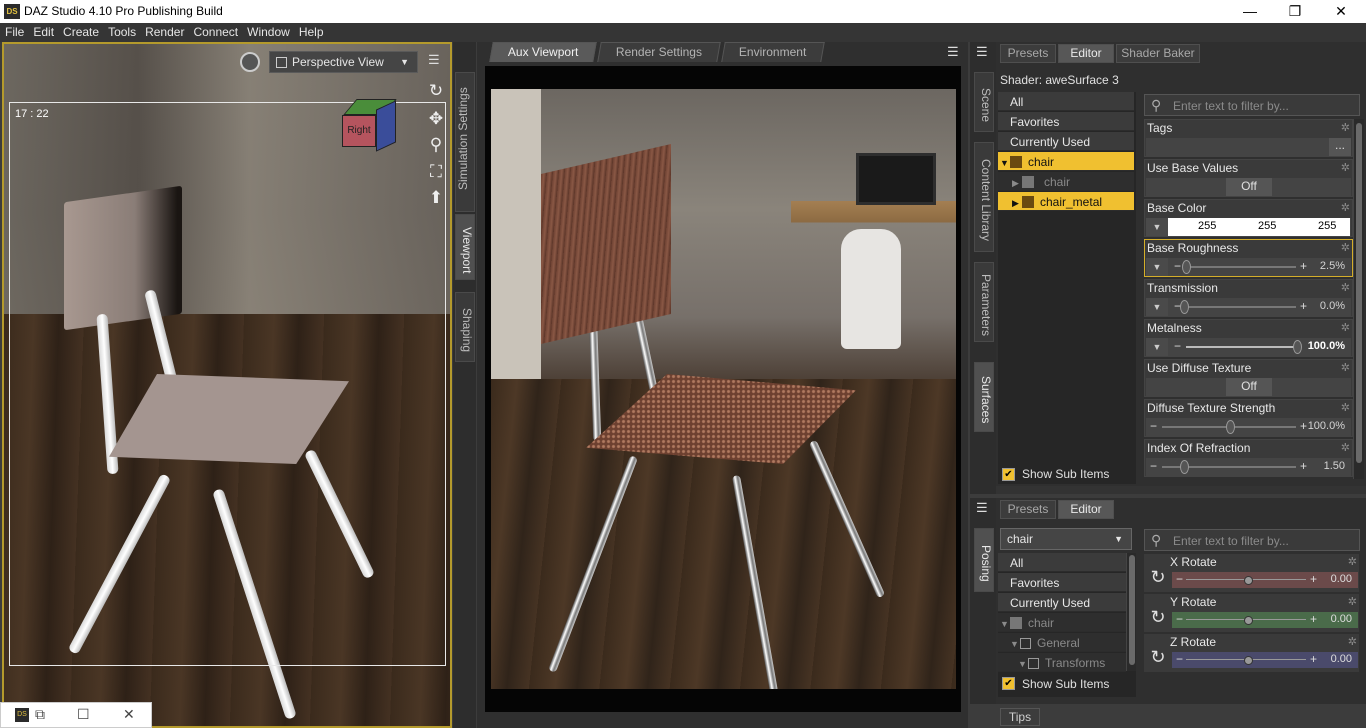 This screenshot has height=728, width=1366. What do you see at coordinates (1248, 580) in the screenshot?
I see `x-rotate-knob` at bounding box center [1248, 580].